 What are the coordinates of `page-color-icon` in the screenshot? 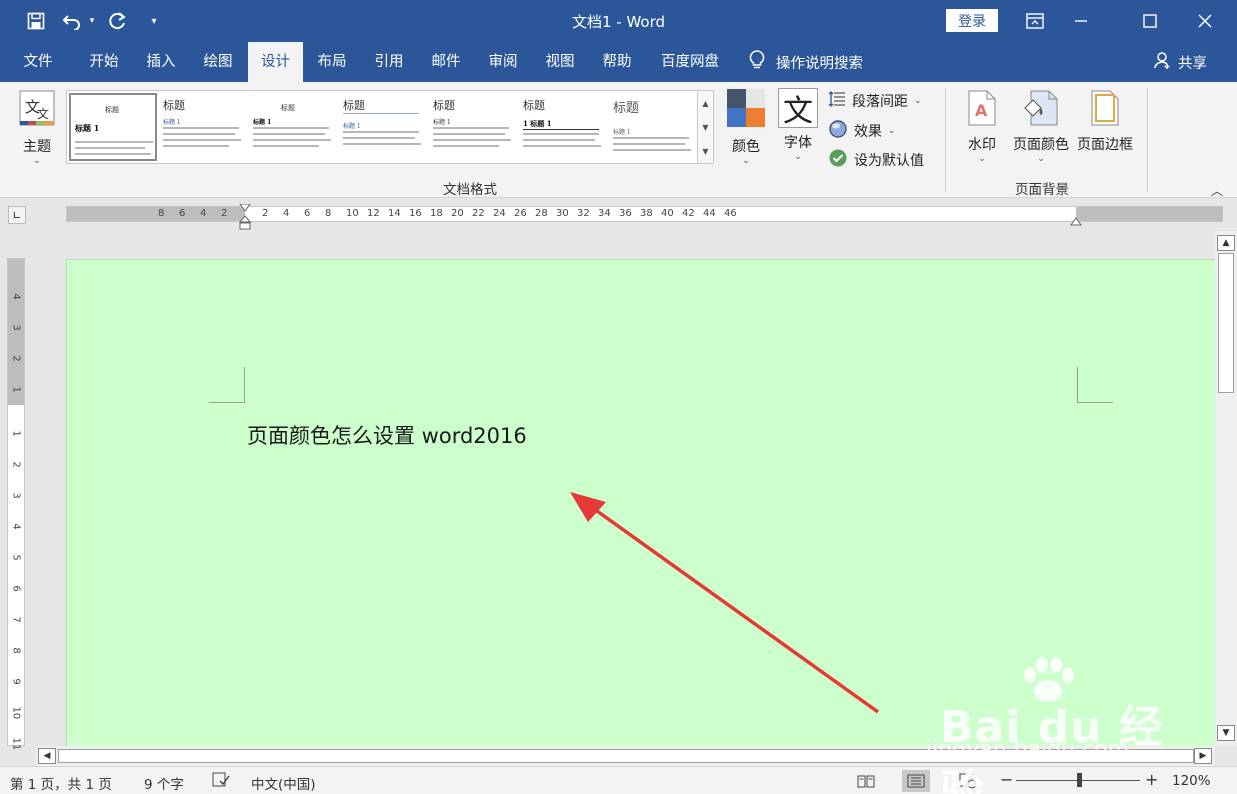 It's located at (1041, 110).